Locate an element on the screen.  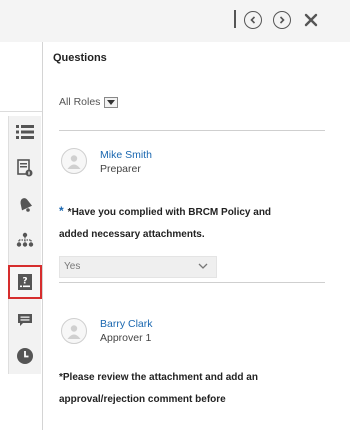
comment-icon is located at coordinates (25, 320).